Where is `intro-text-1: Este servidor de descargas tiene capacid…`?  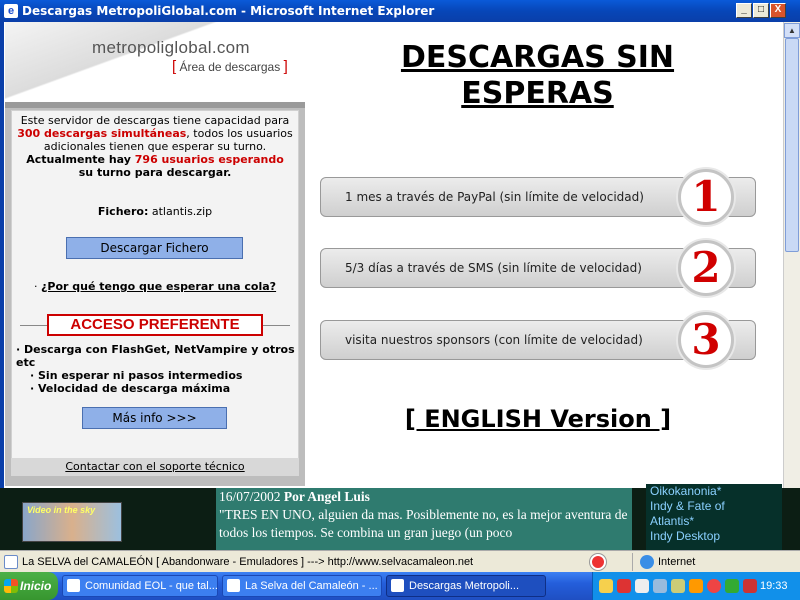 intro-text-1: Este servidor de descargas tiene capacid… is located at coordinates (155, 120).